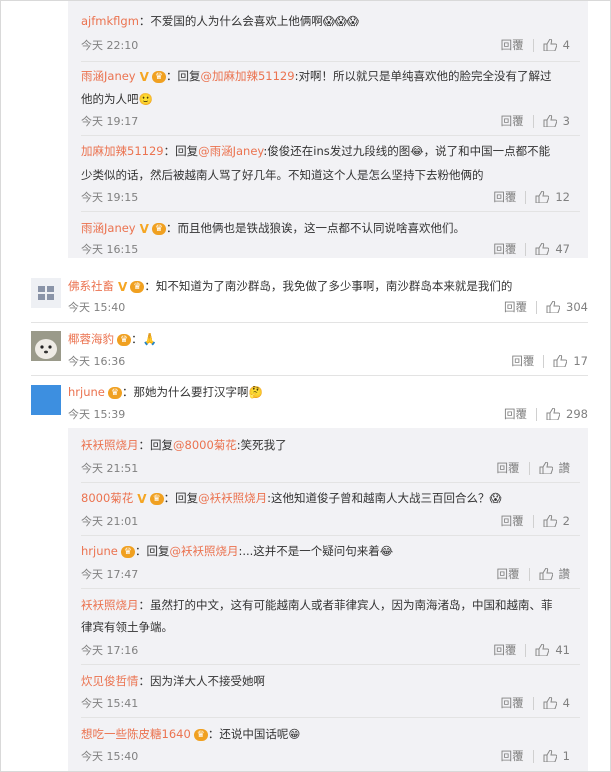 Image resolution: width=611 pixels, height=772 pixels. I want to click on timestamp: 今天 16:15, so click(110, 249).